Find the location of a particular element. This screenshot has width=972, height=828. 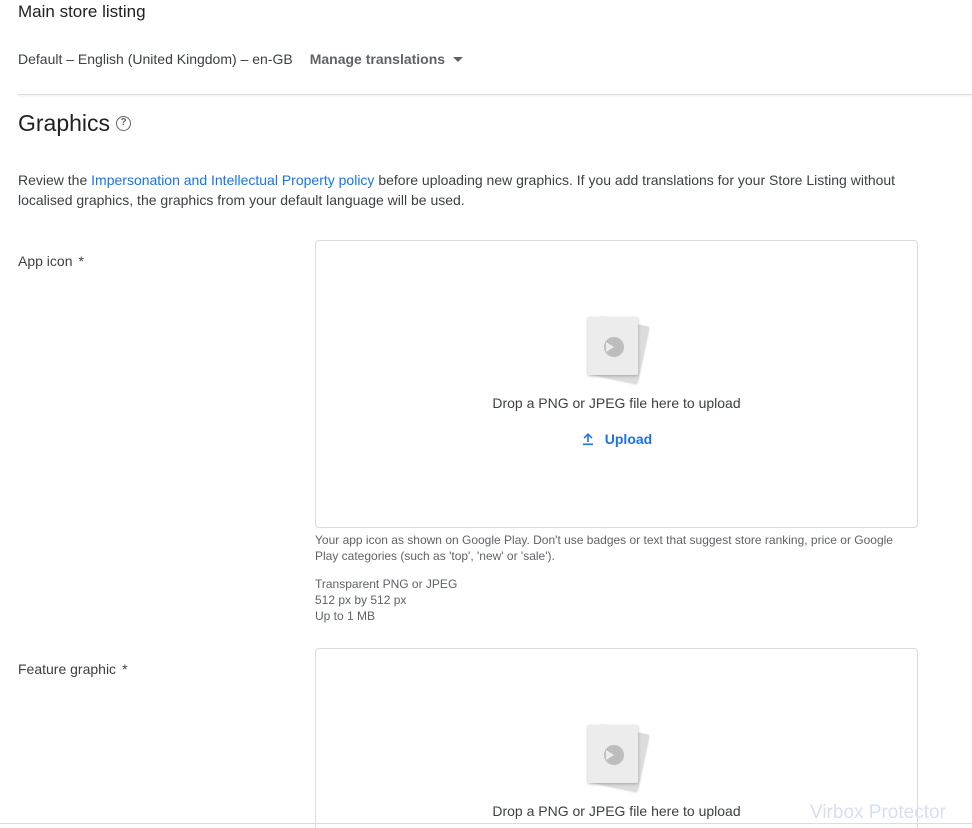

watermark: Virbox Protector is located at coordinates (878, 812).